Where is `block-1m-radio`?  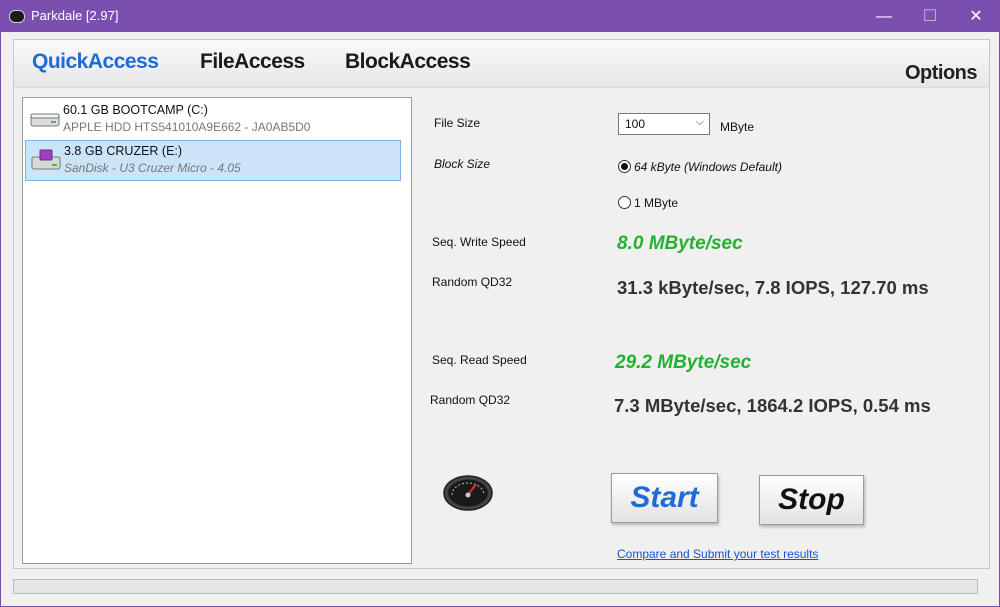 block-1m-radio is located at coordinates (624, 202).